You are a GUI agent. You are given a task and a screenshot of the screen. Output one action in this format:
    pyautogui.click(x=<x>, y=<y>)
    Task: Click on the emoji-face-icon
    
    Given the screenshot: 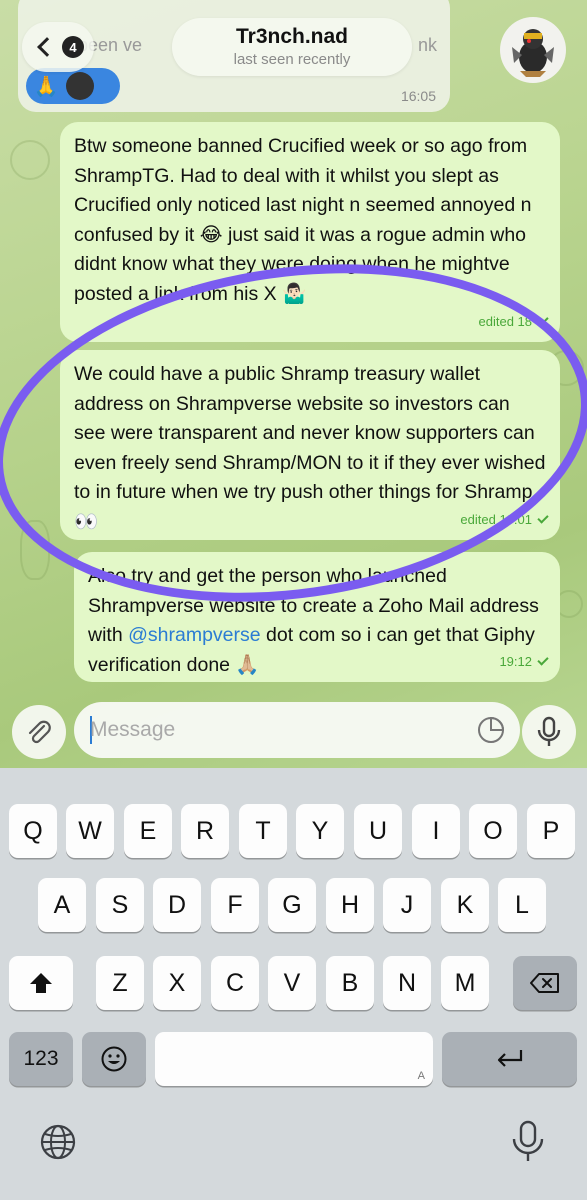 What is the action you would take?
    pyautogui.click(x=114, y=1059)
    